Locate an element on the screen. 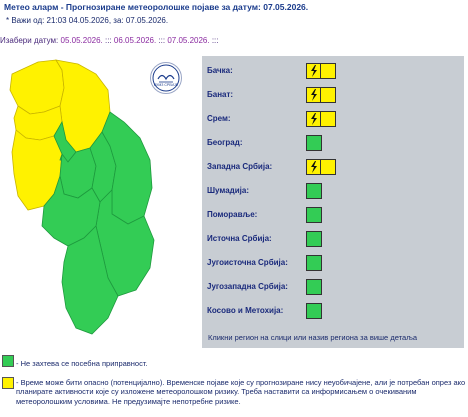  region-row-beograd: Београд: is located at coordinates (333, 143).